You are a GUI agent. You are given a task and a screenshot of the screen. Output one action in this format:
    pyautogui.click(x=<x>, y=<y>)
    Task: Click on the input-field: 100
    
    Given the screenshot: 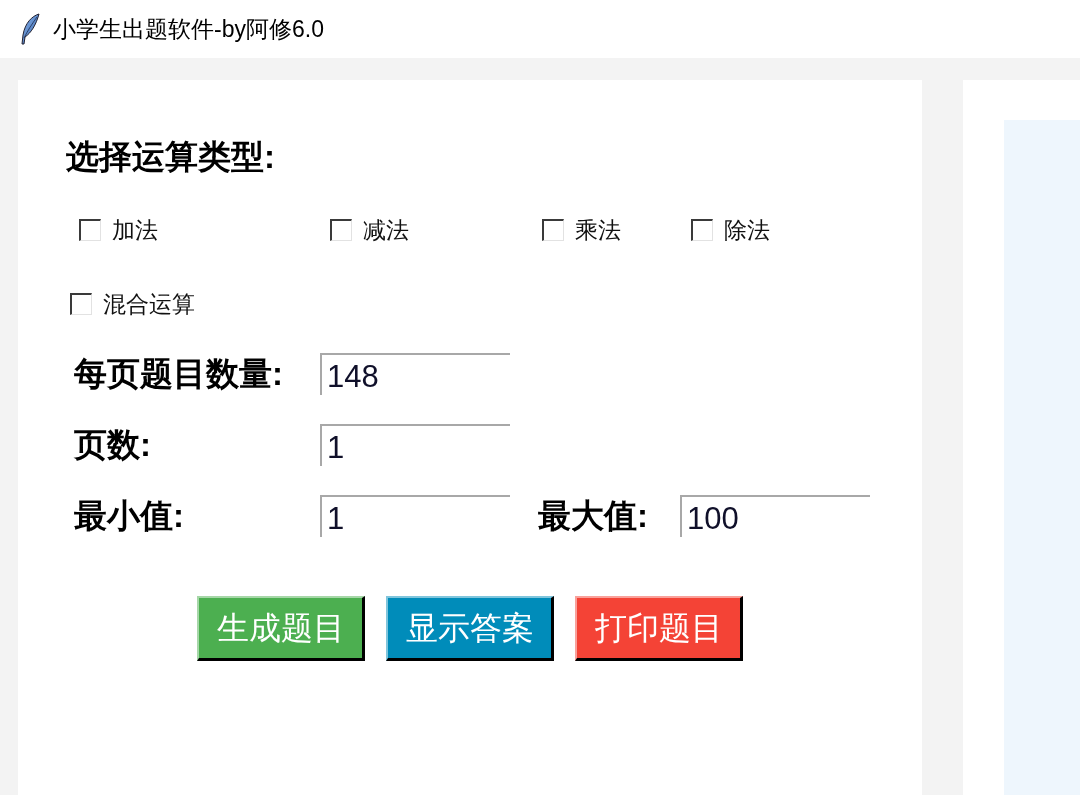 What is the action you would take?
    pyautogui.click(x=775, y=516)
    